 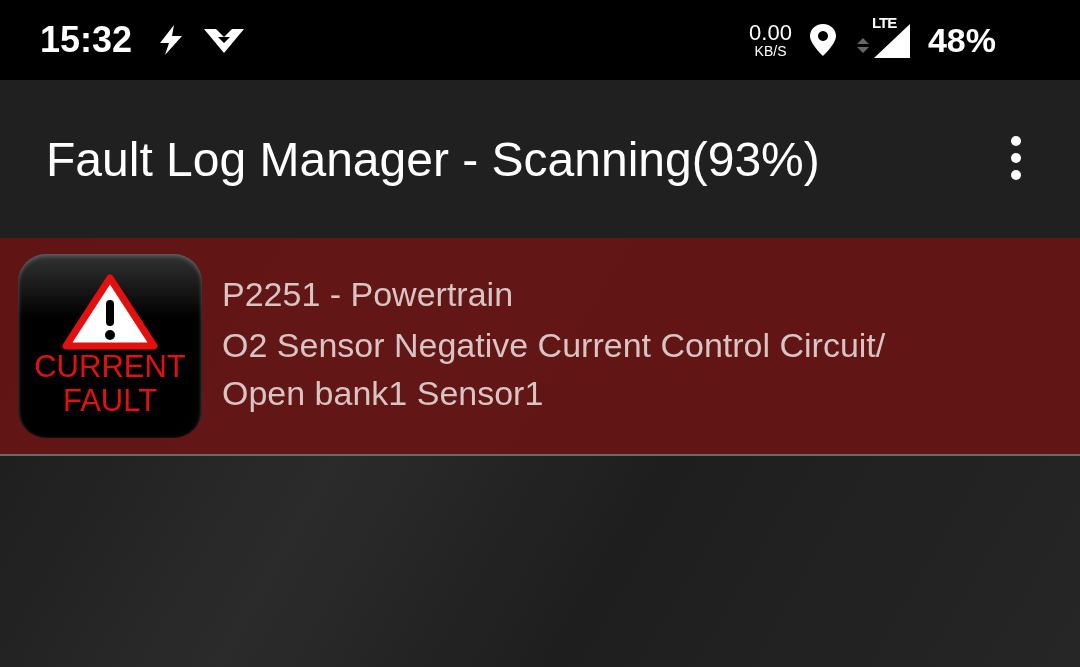 What do you see at coordinates (822, 40) in the screenshot?
I see `location-pin-icon` at bounding box center [822, 40].